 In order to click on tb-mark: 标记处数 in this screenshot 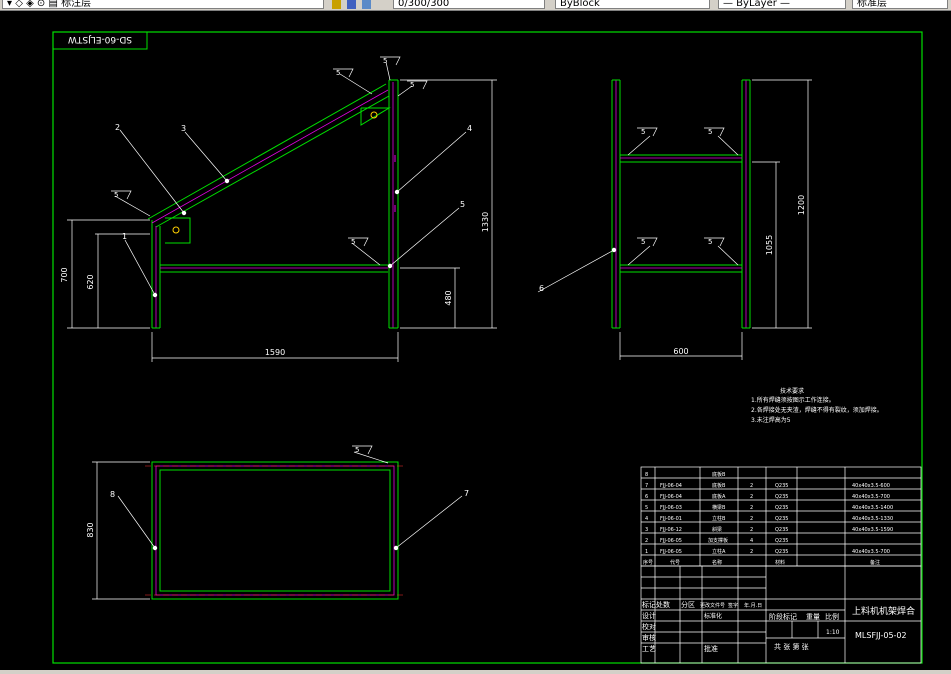, I will do `click(656, 604)`.